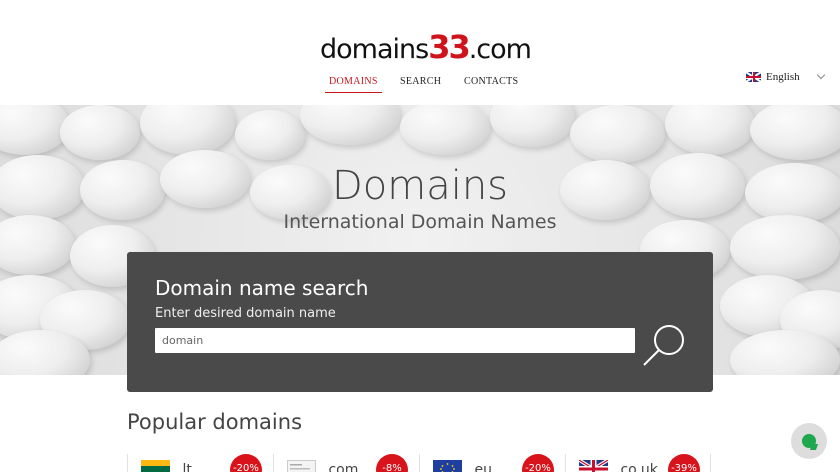 Image resolution: width=840 pixels, height=472 pixels. Describe the element at coordinates (481, 467) in the screenshot. I see `domain-tld: .eu` at that location.